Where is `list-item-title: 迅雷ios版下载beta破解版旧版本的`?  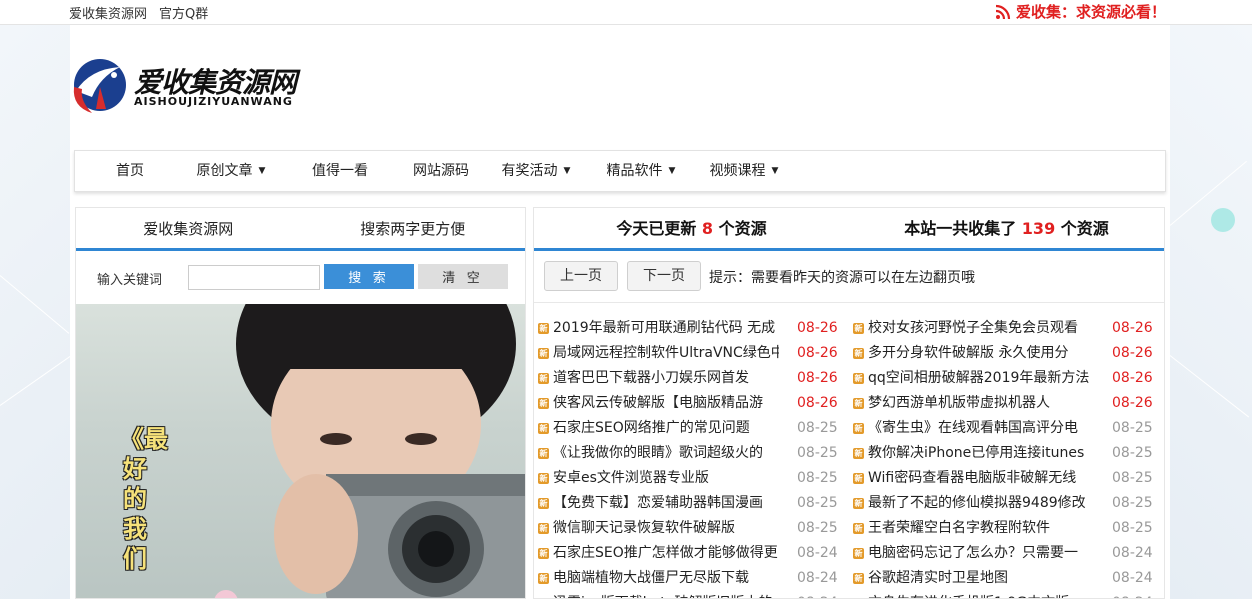 list-item-title: 迅雷ios版下载beta破解版旧版本的 is located at coordinates (666, 594).